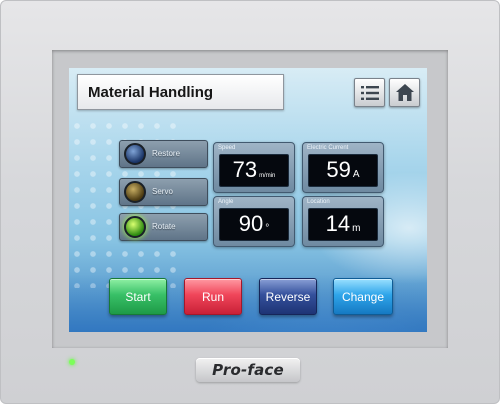 This screenshot has height=404, width=500. I want to click on list-icon, so click(369, 92).